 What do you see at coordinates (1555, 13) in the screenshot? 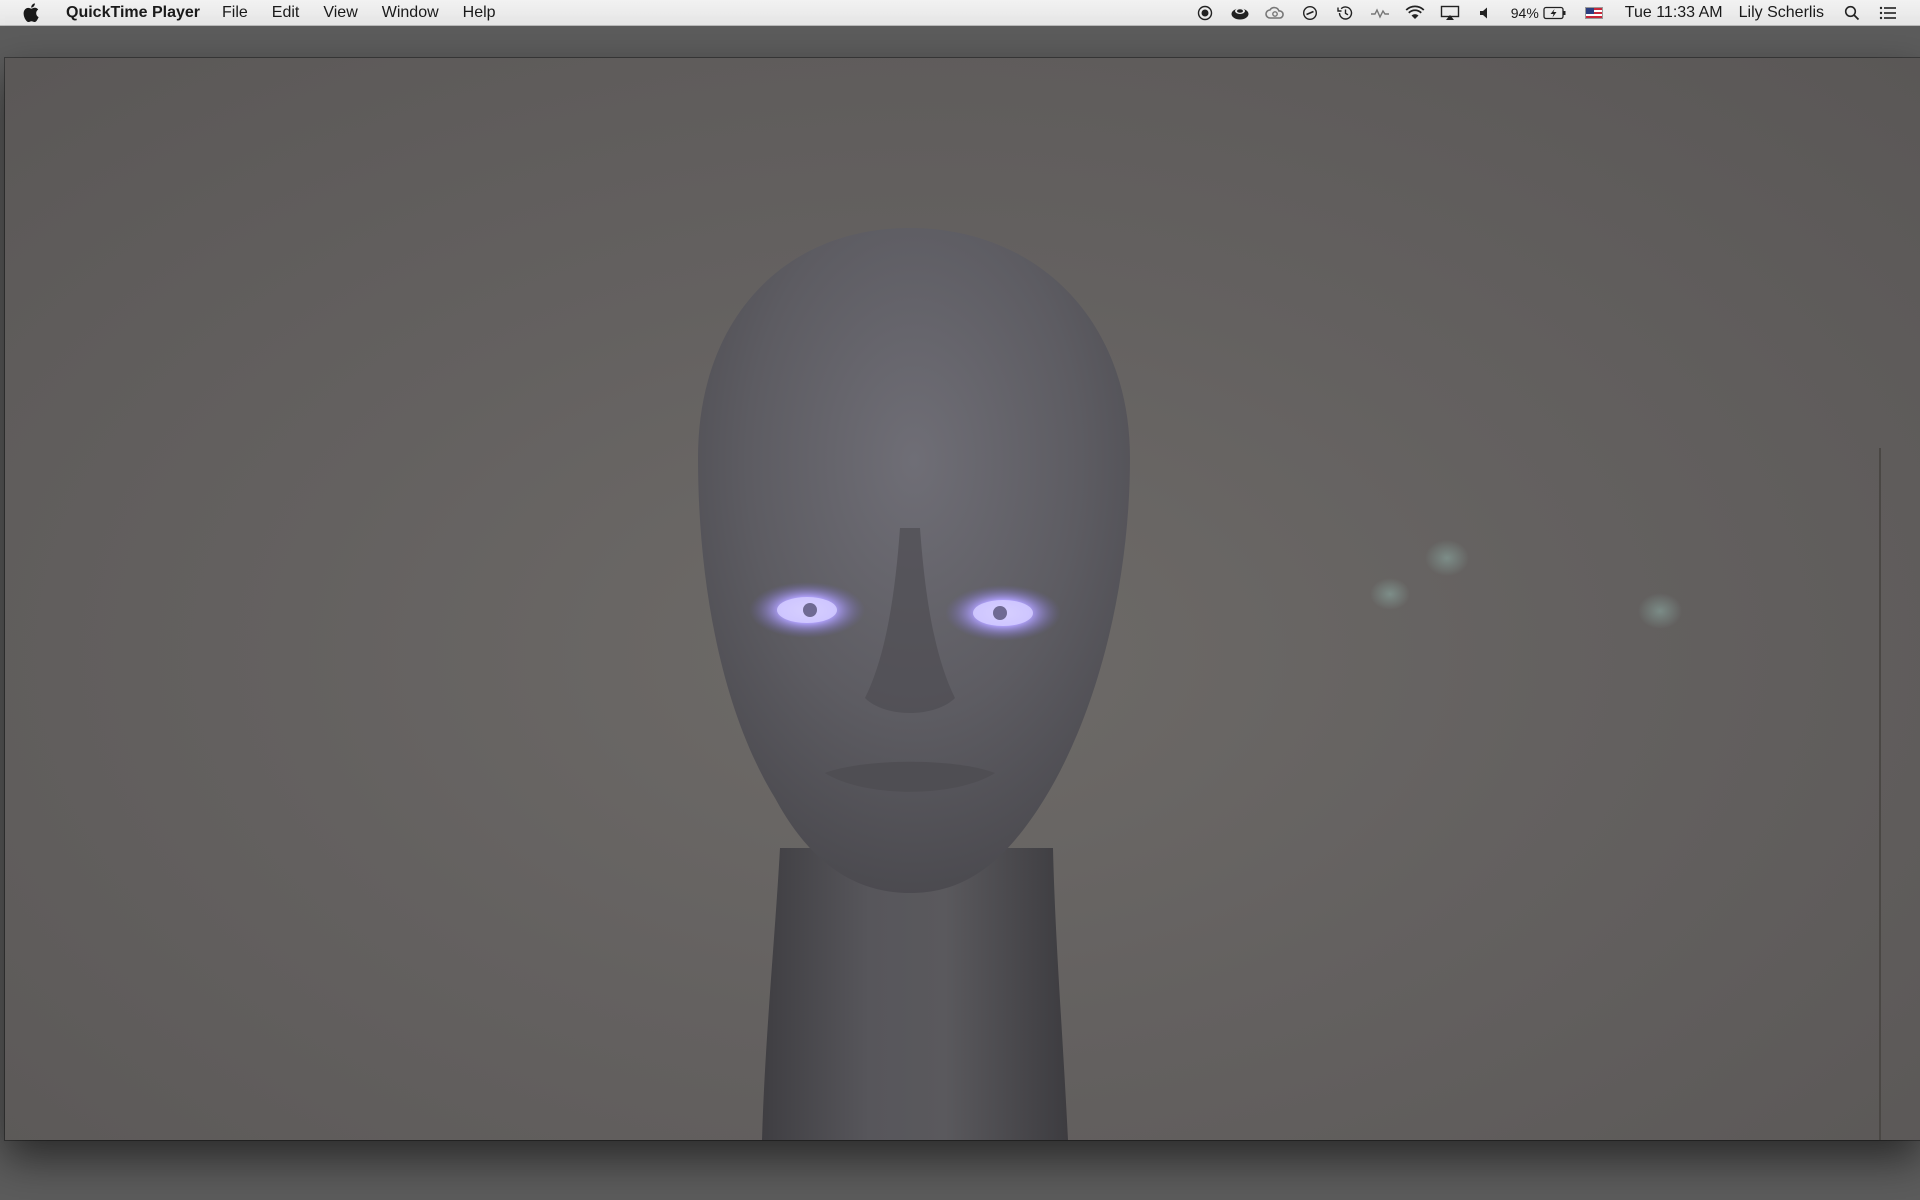
I see `battery-charging-icon` at bounding box center [1555, 13].